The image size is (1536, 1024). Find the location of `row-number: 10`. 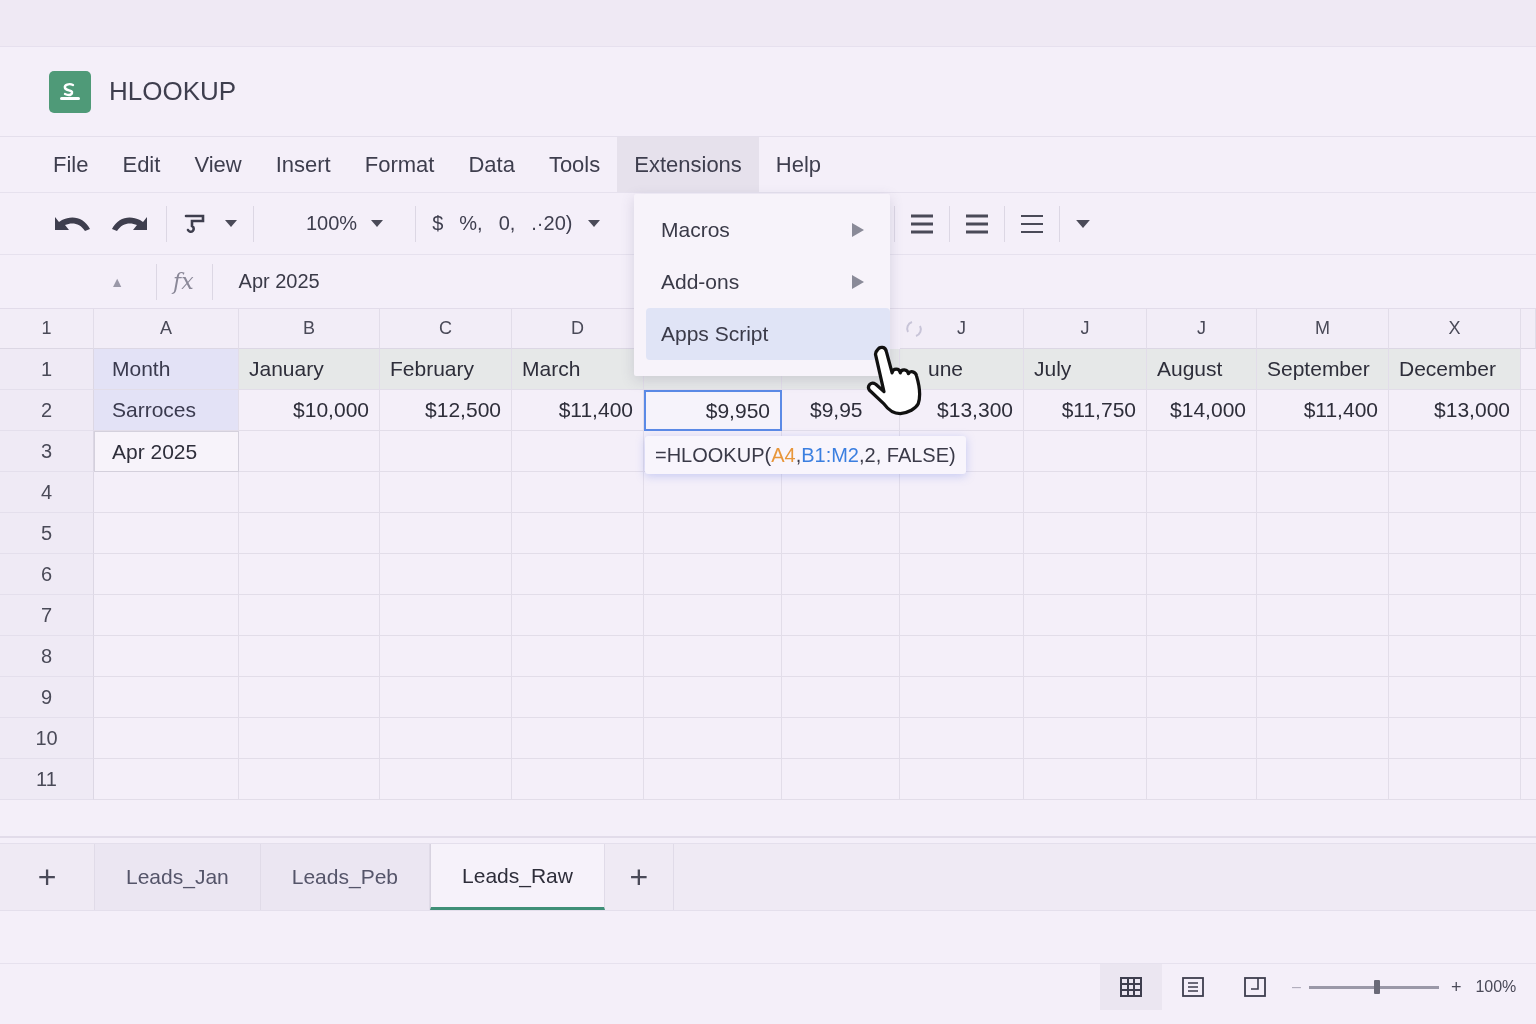

row-number: 10 is located at coordinates (47, 738).